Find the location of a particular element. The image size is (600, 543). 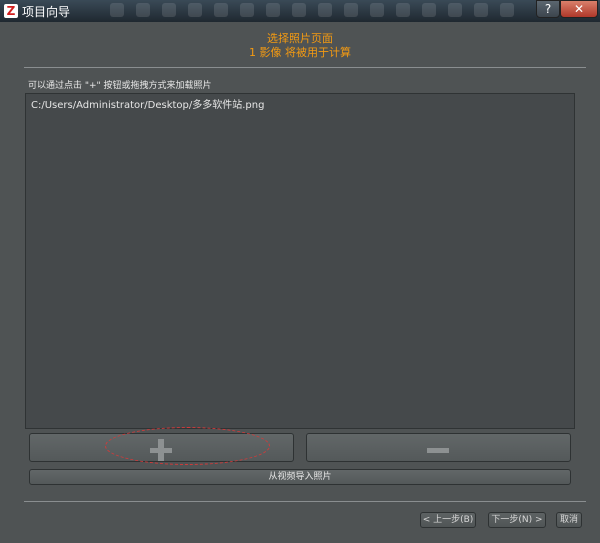

header-divider is located at coordinates (305, 67).